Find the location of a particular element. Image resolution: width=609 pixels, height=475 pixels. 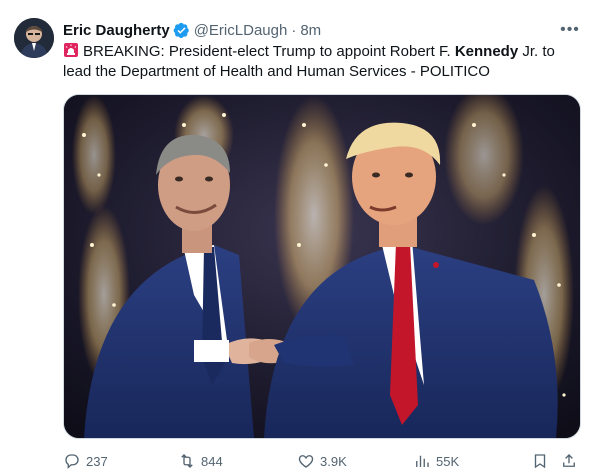

rotating-light-icon is located at coordinates (71, 50).